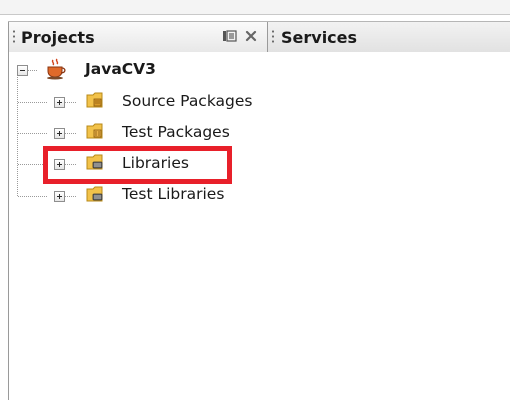 This screenshot has width=510, height=400. Describe the element at coordinates (155, 163) in the screenshot. I see `libraries-label: Libraries` at that location.